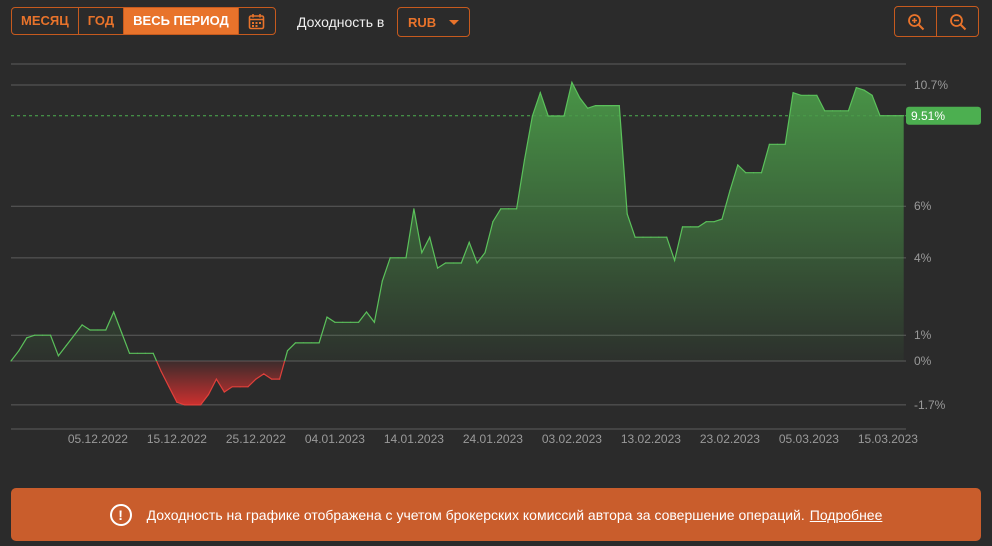 The width and height of the screenshot is (992, 546). Describe the element at coordinates (651, 439) in the screenshot. I see `x-tick-label: 13.02.2023` at that location.